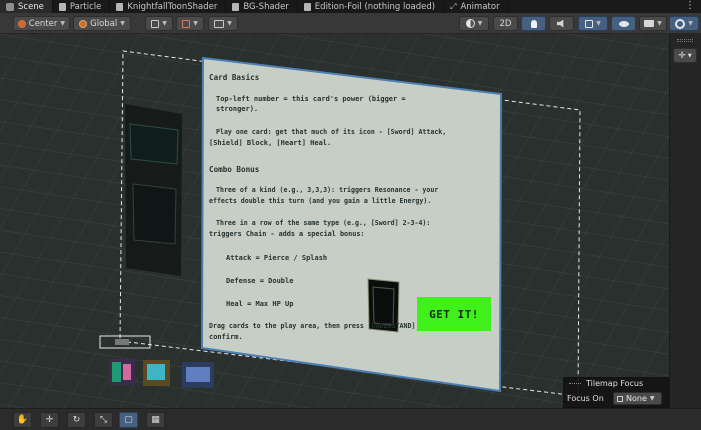  I want to click on scene-toolbar: Center ▼ Global ▼ ▼ ▼ ▼ ▼ 2D ▼ ▼ ▼, so click(350, 23).